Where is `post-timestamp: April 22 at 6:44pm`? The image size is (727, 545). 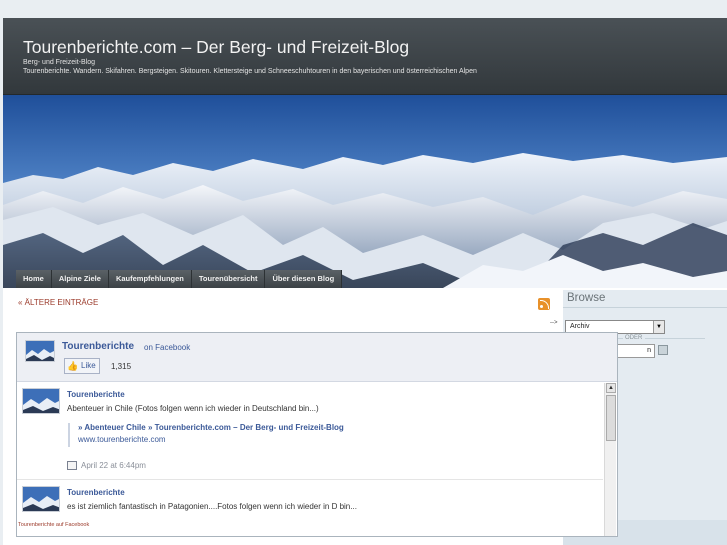 post-timestamp: April 22 at 6:44pm is located at coordinates (106, 465).